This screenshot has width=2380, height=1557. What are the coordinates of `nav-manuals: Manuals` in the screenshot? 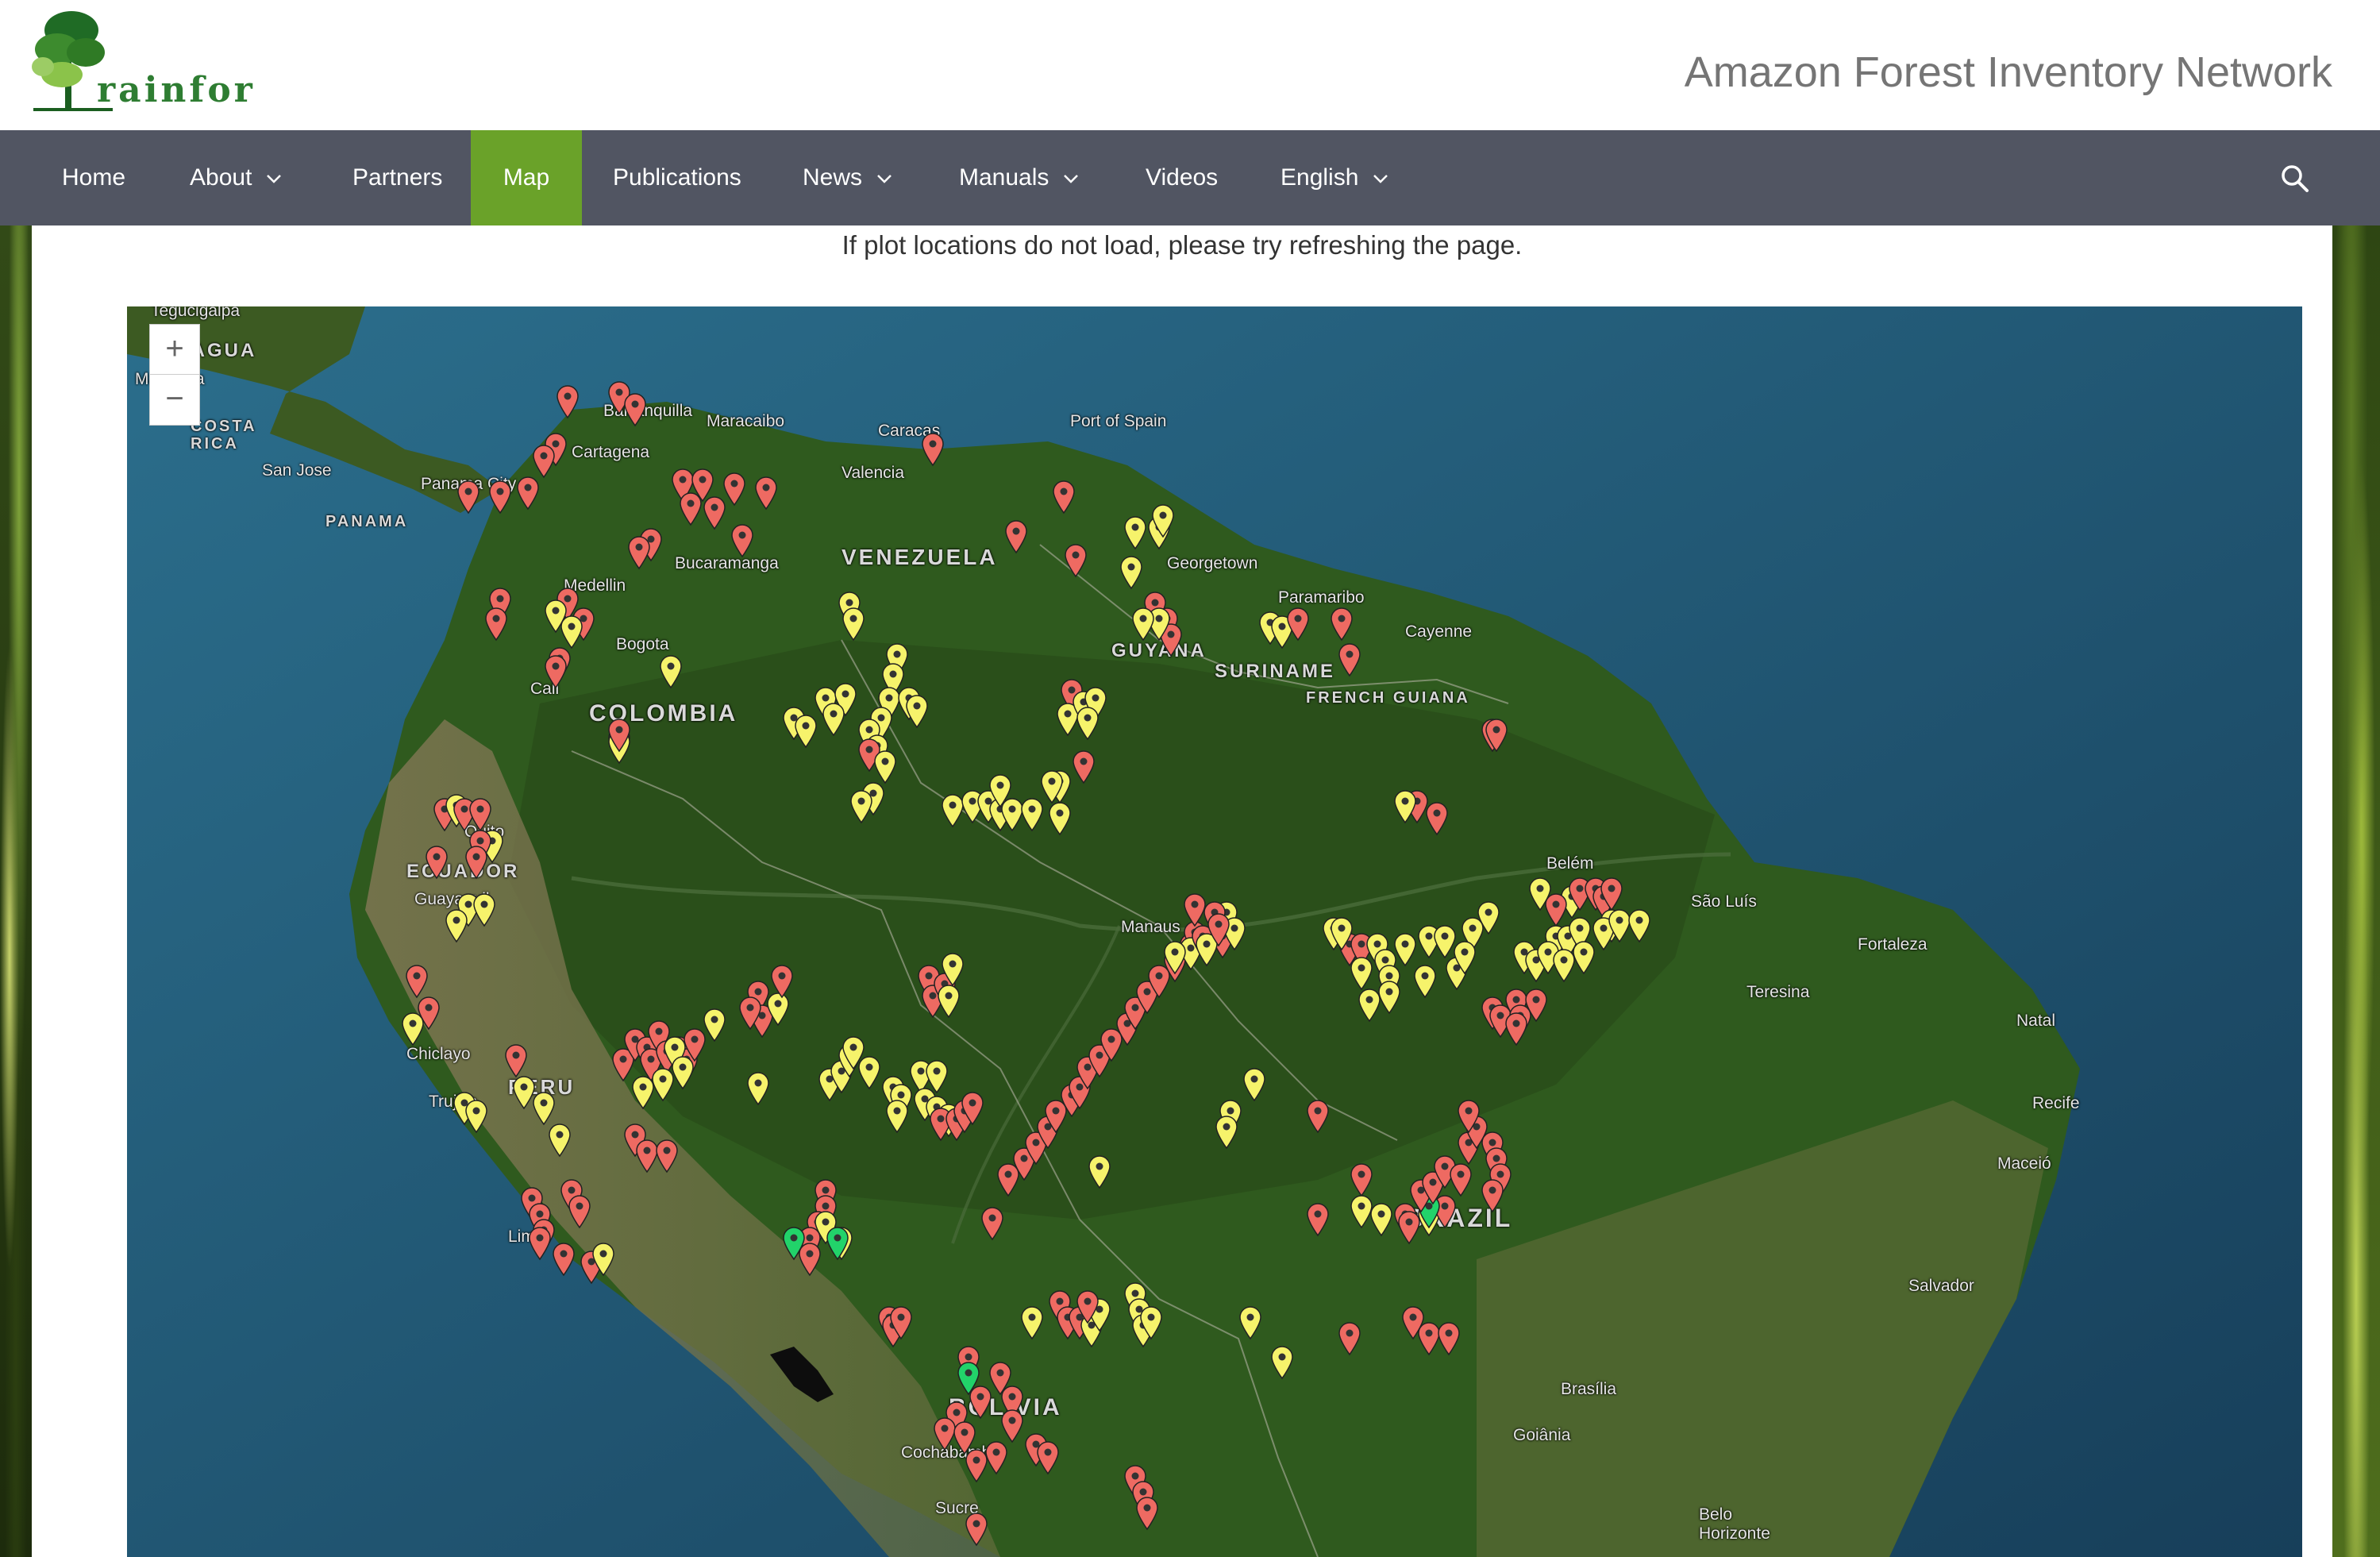 It's located at (1019, 177).